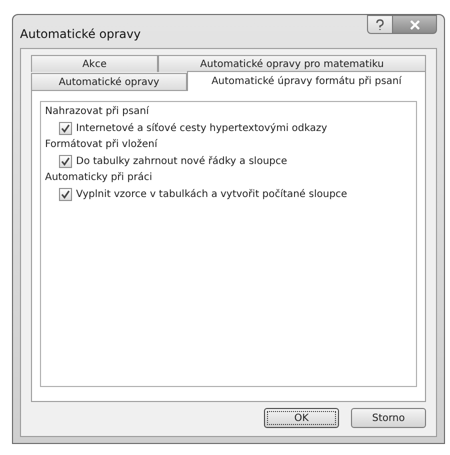 The height and width of the screenshot is (455, 450). Describe the element at coordinates (202, 128) in the screenshot. I see `option-label: Internetové a síťové cesty hypertextovými odkazy` at that location.